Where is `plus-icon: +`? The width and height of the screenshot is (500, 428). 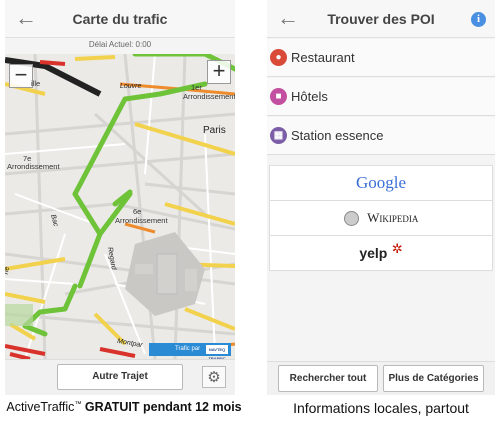
plus-icon: + is located at coordinates (219, 70).